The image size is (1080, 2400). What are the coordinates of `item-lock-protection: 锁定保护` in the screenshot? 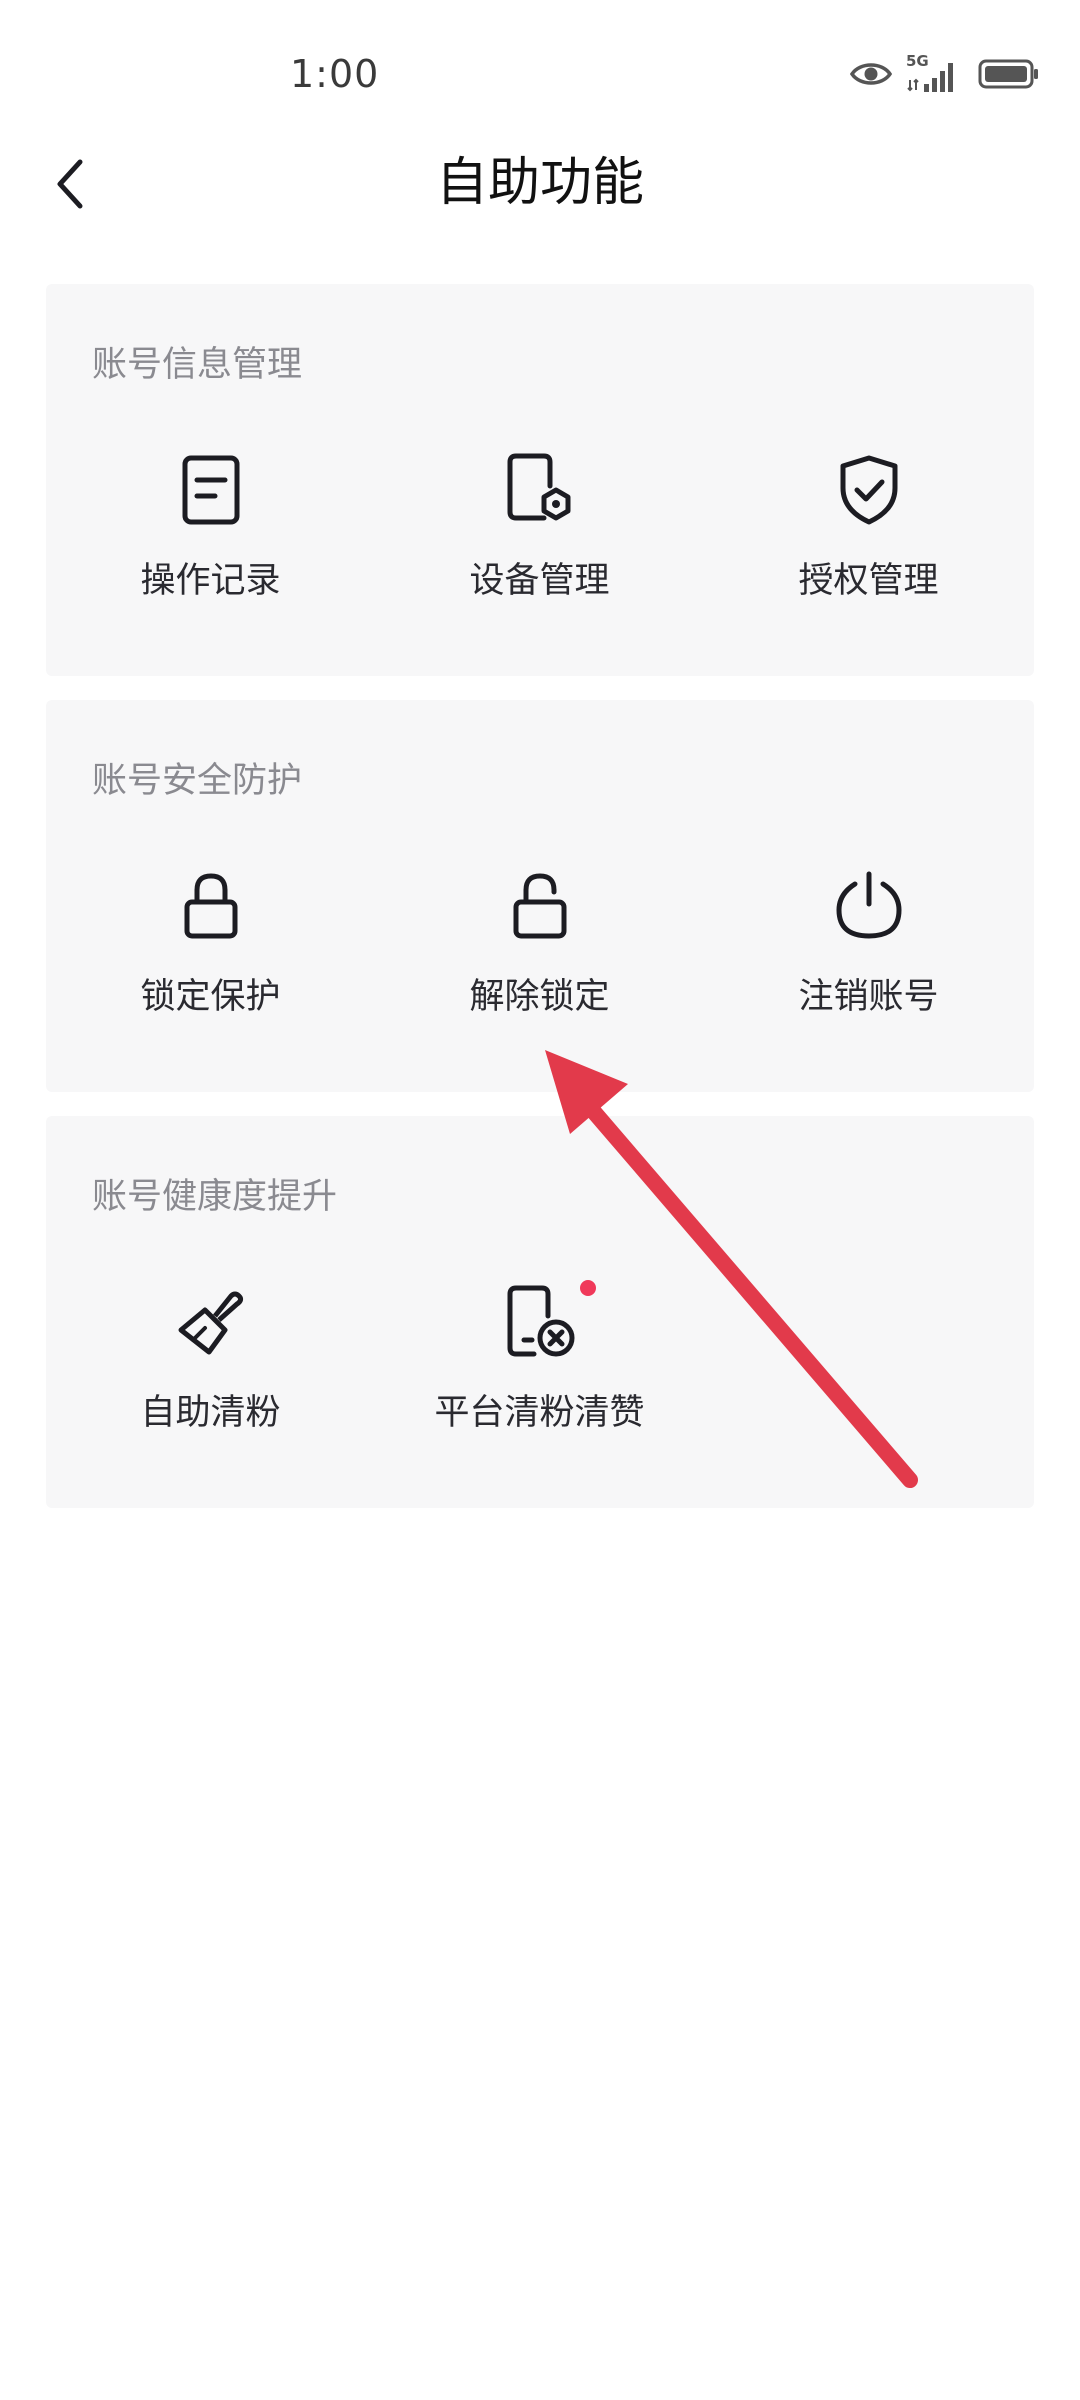 It's located at (210, 943).